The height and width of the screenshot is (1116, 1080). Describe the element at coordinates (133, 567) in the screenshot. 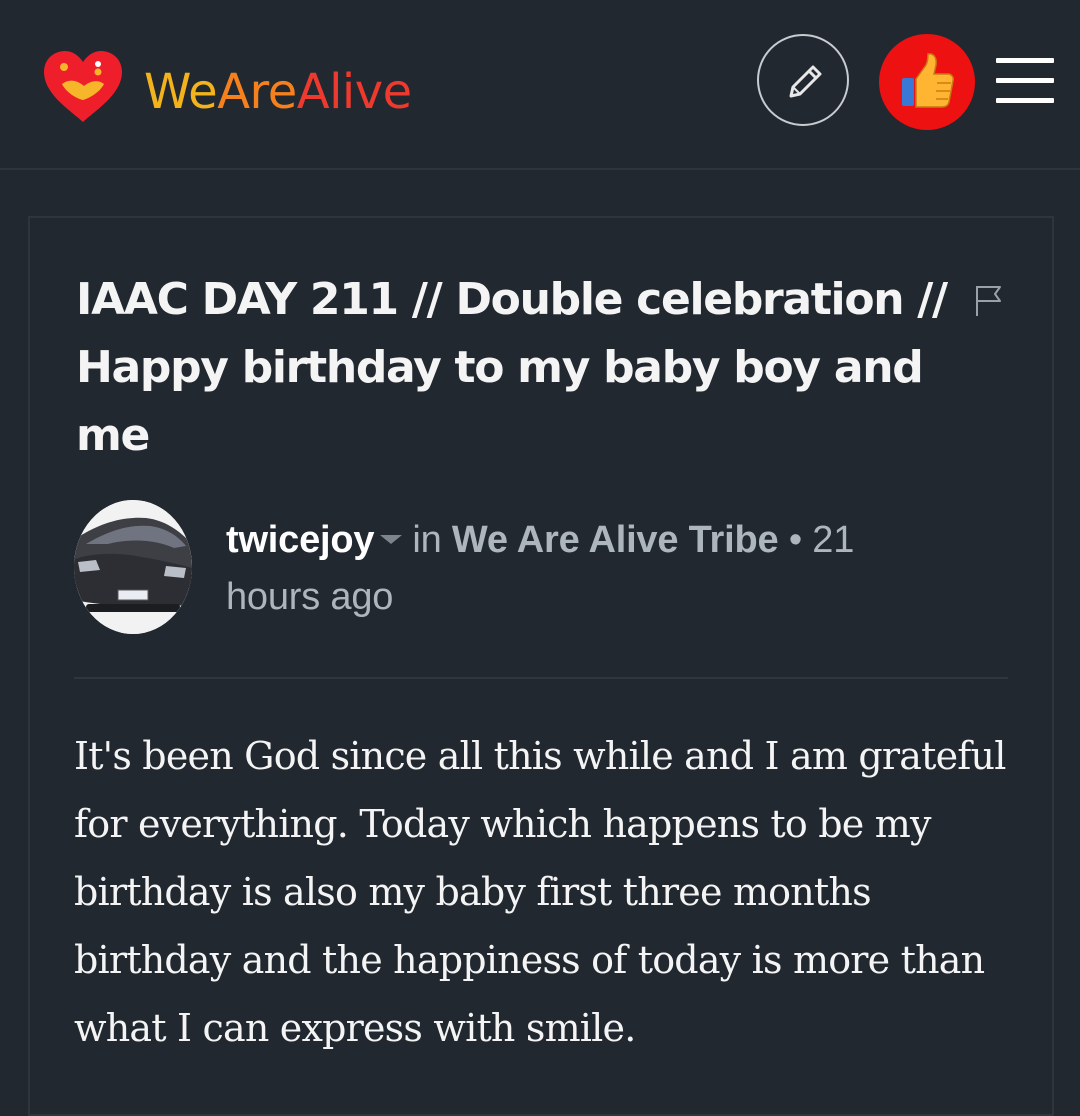

I see `author-avatar` at that location.